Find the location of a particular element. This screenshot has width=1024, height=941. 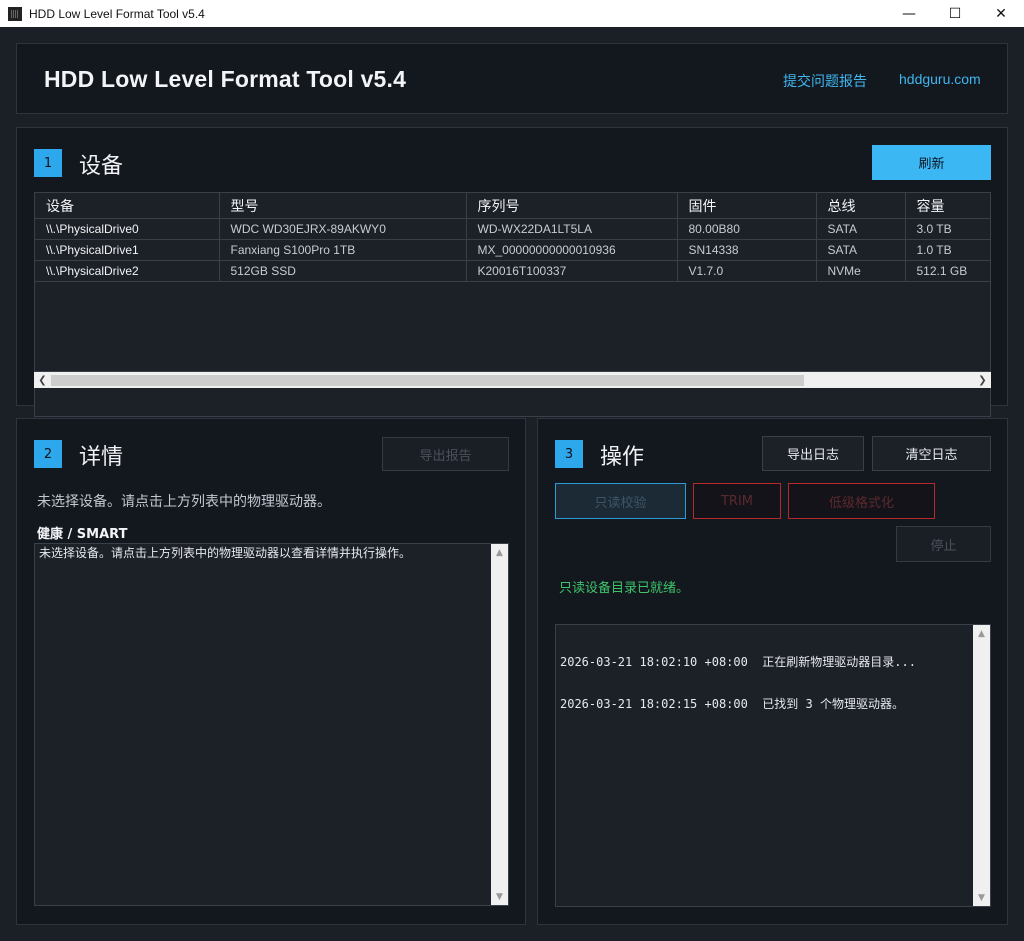

health-smart-label: 健康 / SMART is located at coordinates (82, 534).